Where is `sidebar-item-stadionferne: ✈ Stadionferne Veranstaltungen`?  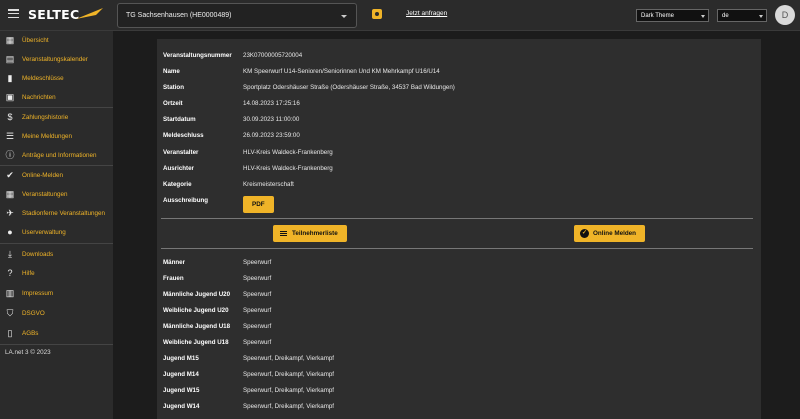 sidebar-item-stadionferne: ✈ Stadionferne Veranstaltungen is located at coordinates (56, 213).